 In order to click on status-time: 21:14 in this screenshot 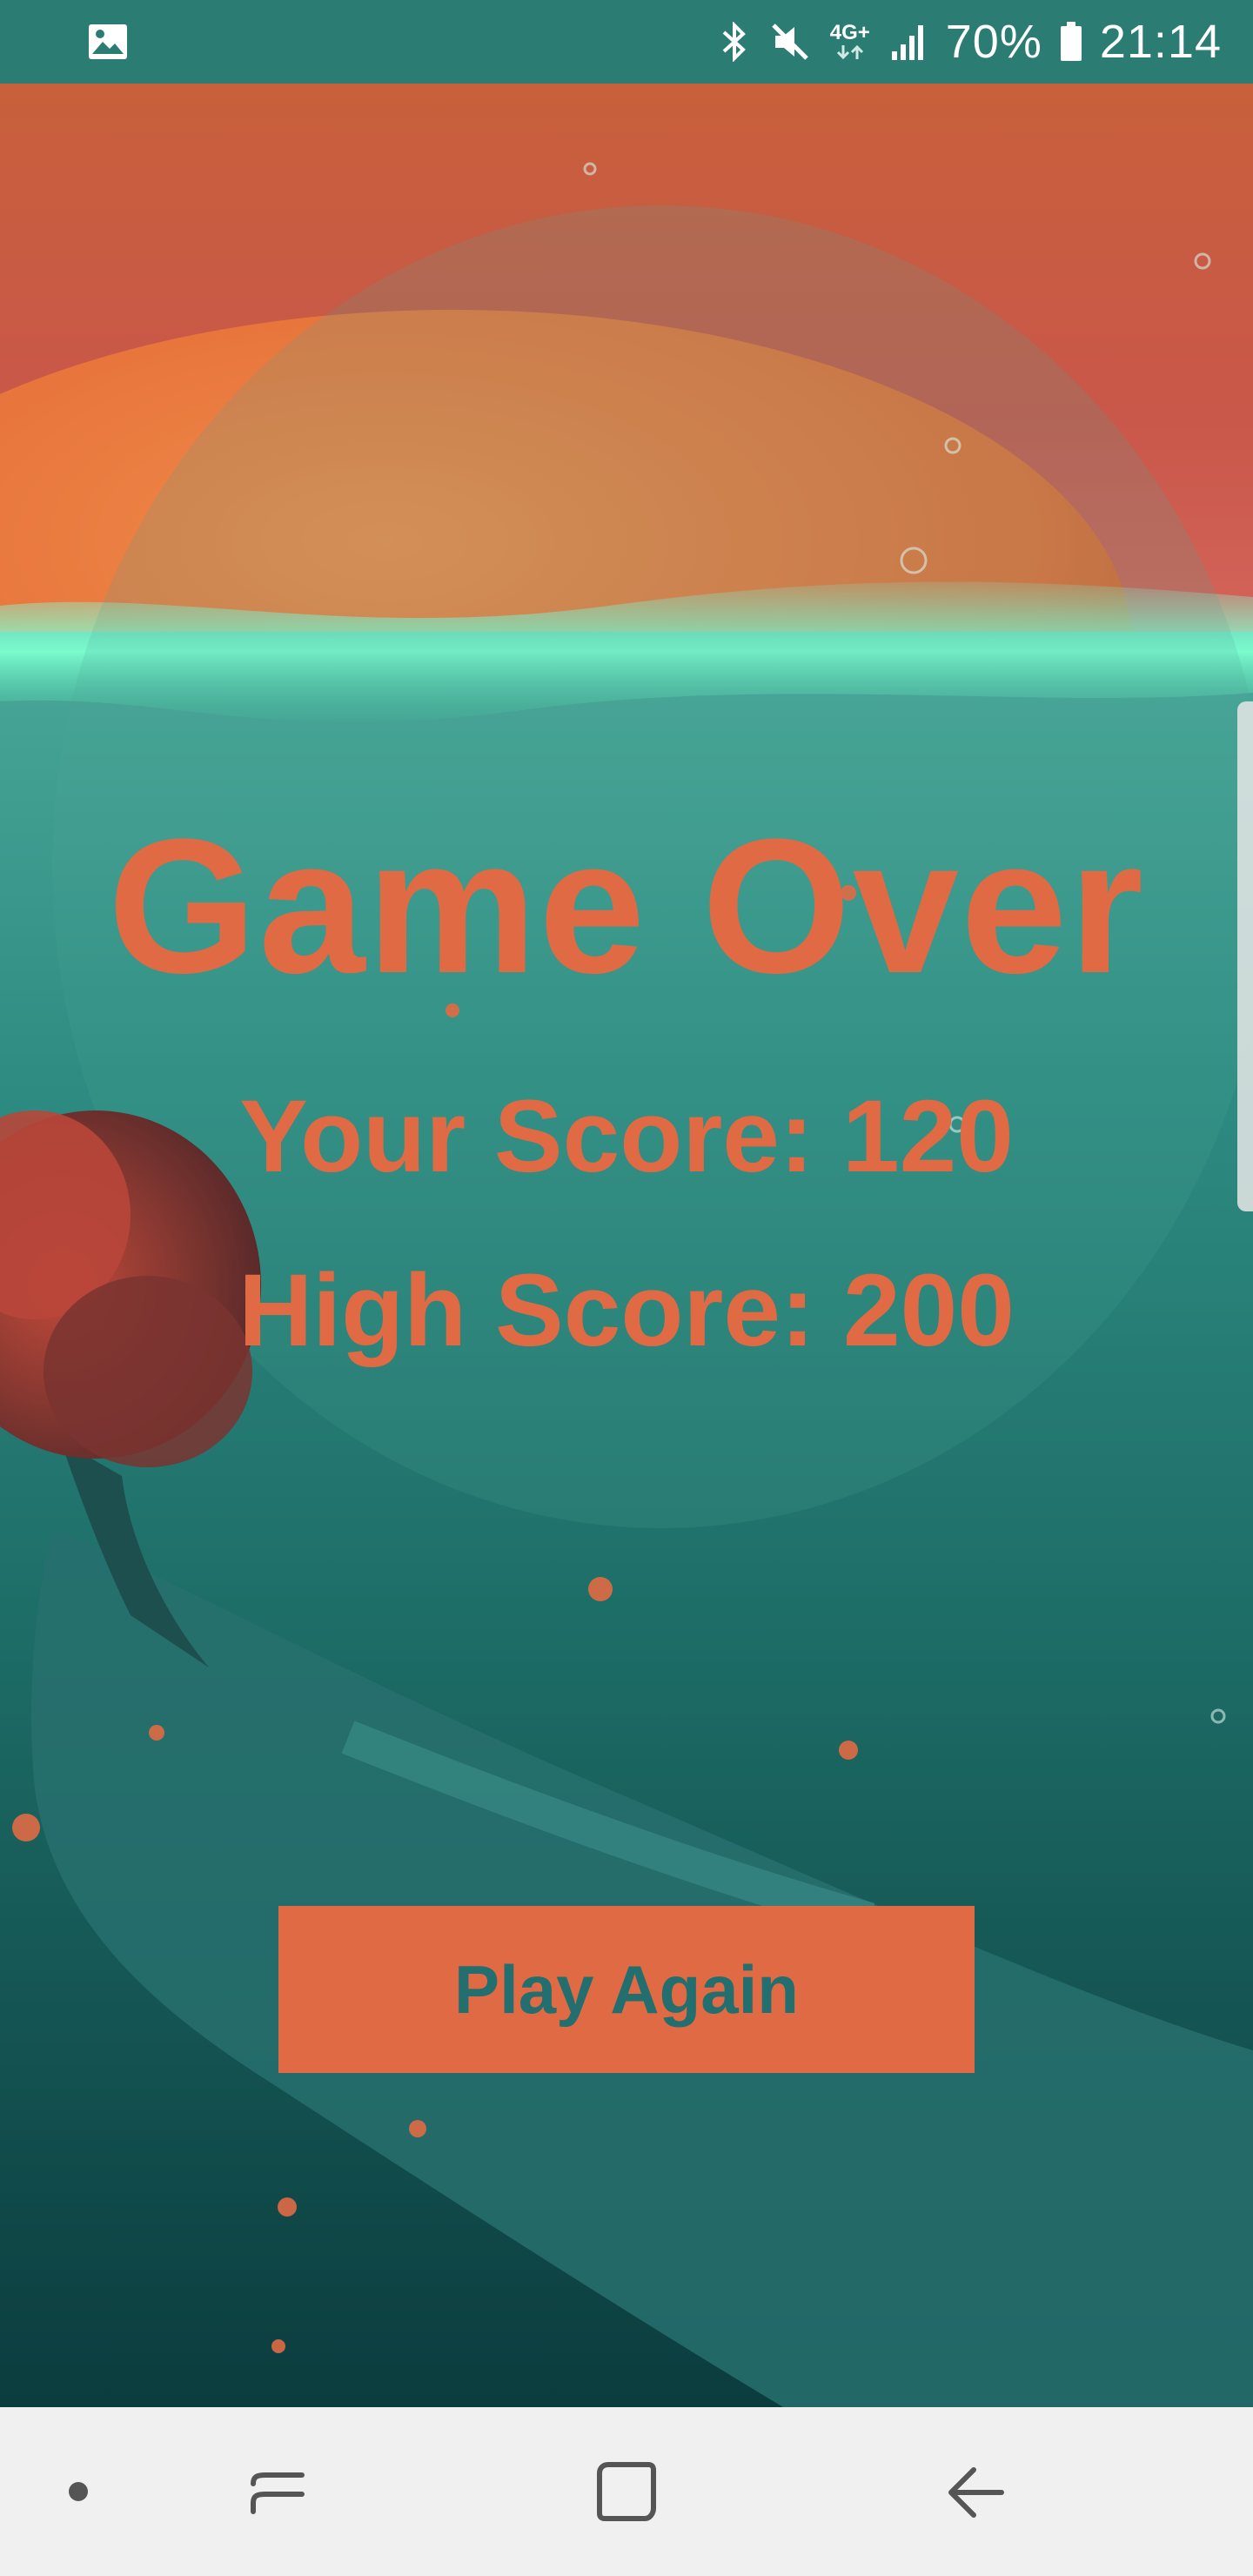, I will do `click(1160, 42)`.